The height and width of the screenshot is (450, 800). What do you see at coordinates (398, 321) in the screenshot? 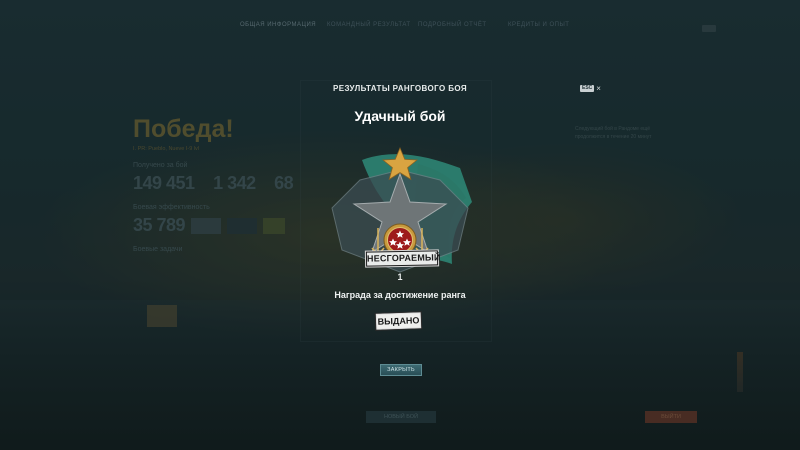
I see `reward-status-stamp: ВЫДАНО` at bounding box center [398, 321].